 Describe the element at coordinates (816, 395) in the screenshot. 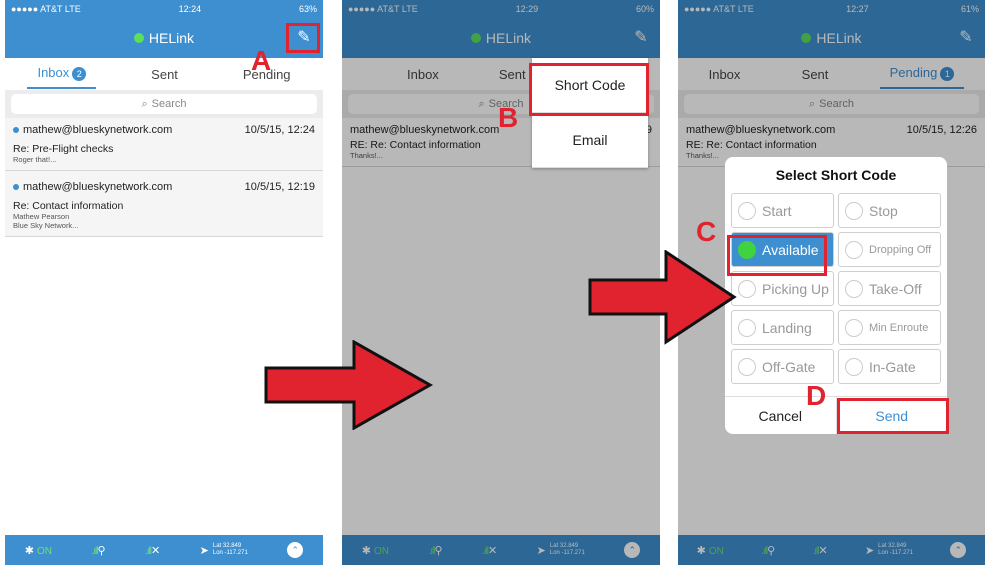

I see `step-label-d: D` at that location.